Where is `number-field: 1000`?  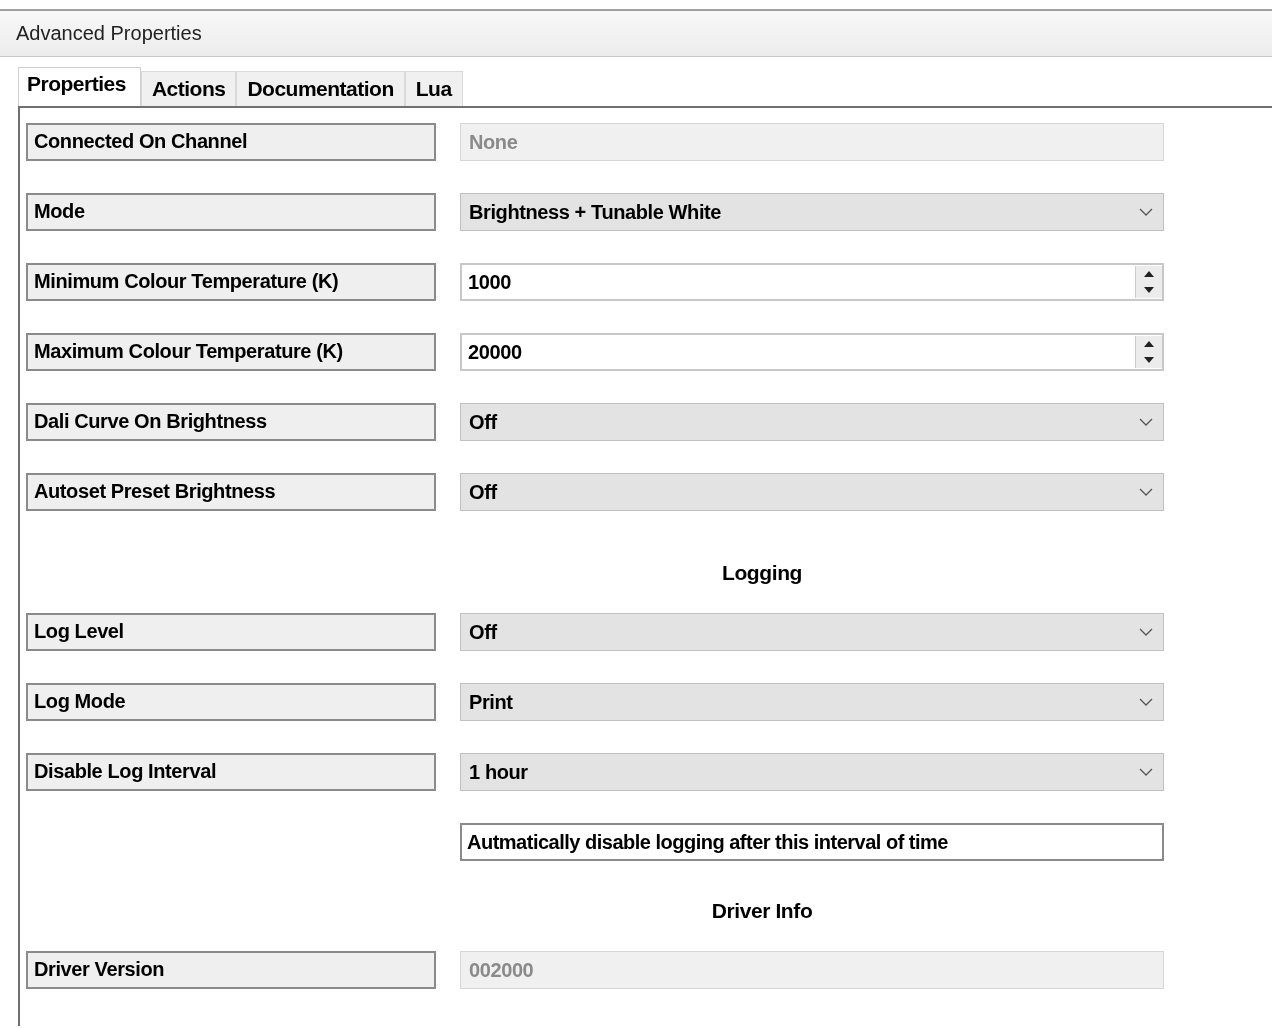
number-field: 1000 is located at coordinates (812, 282).